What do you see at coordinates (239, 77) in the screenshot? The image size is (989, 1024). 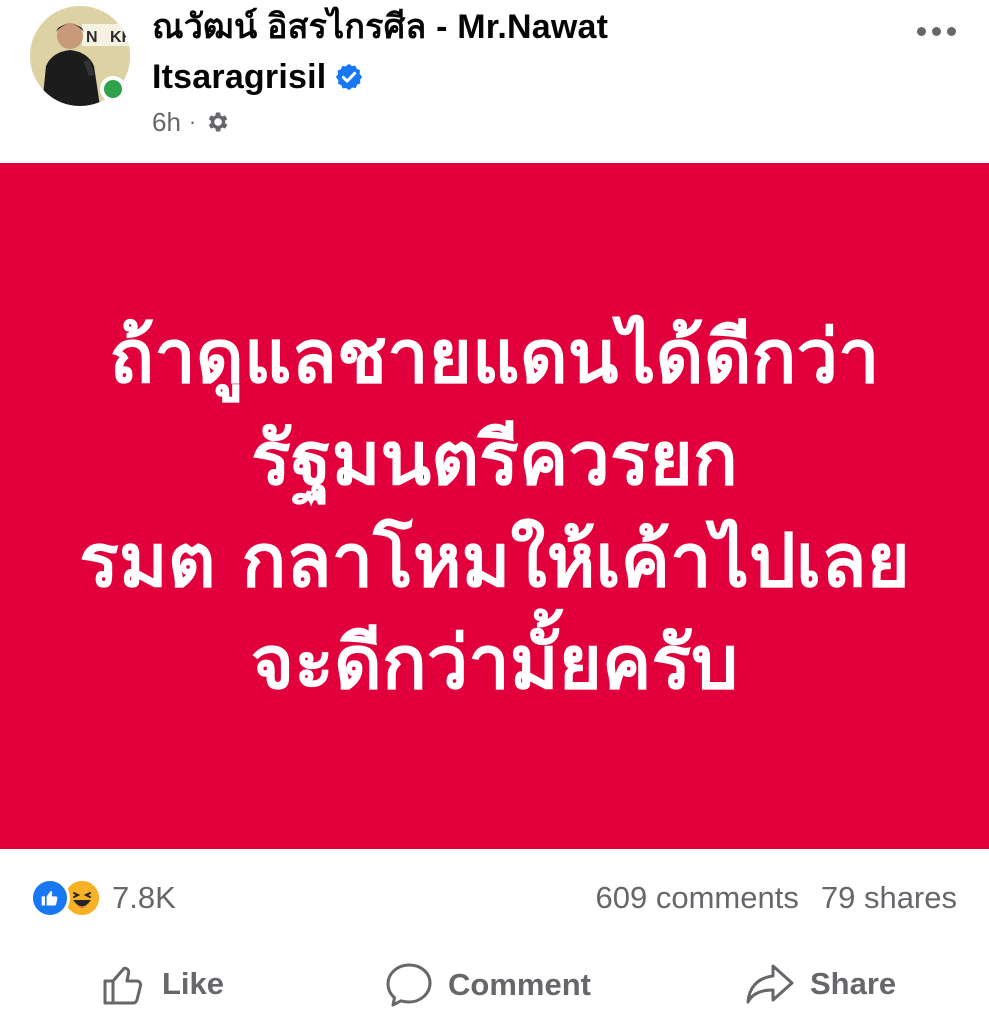 I see `author-name-line2: Itsaragrisil` at bounding box center [239, 77].